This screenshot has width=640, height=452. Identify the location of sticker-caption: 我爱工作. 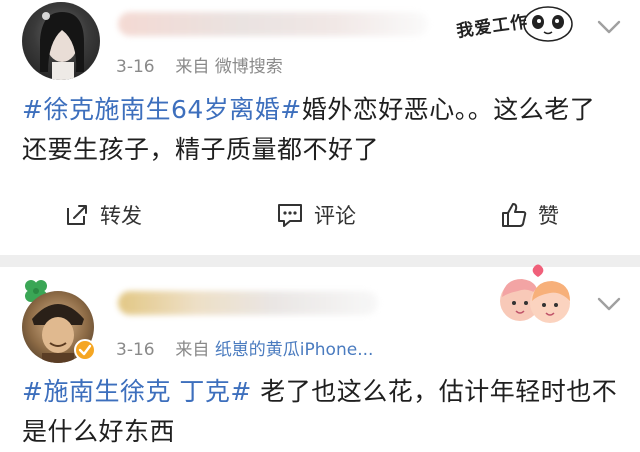
(492, 27).